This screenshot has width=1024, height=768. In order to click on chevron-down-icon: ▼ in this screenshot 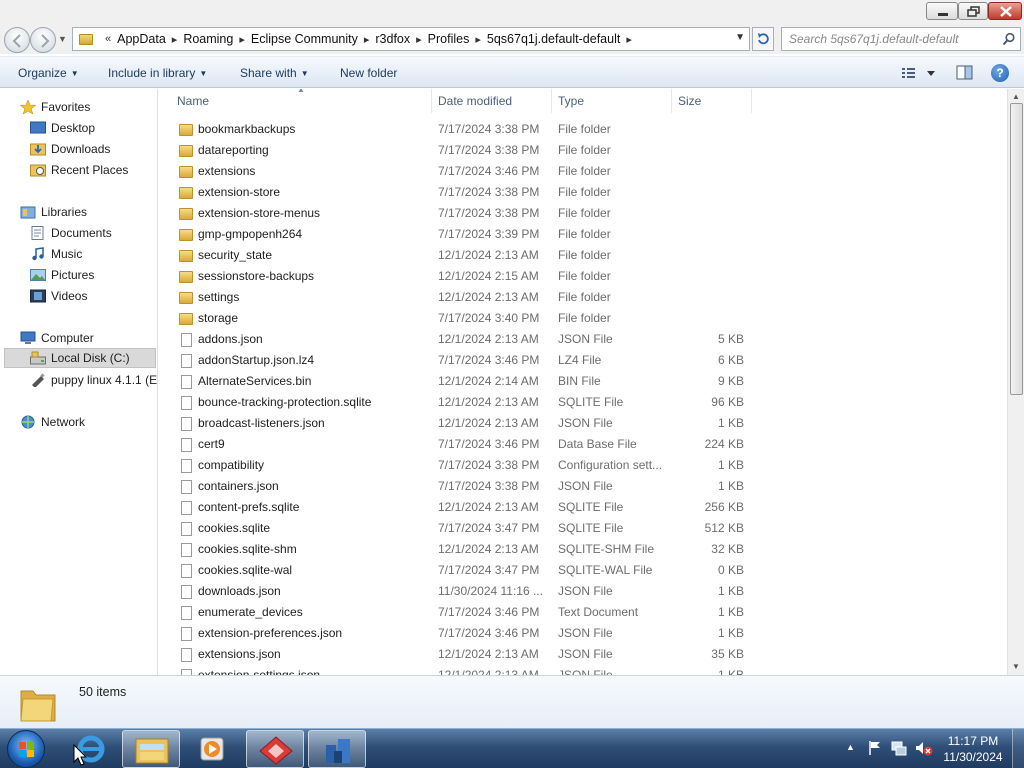, I will do `click(304, 73)`.